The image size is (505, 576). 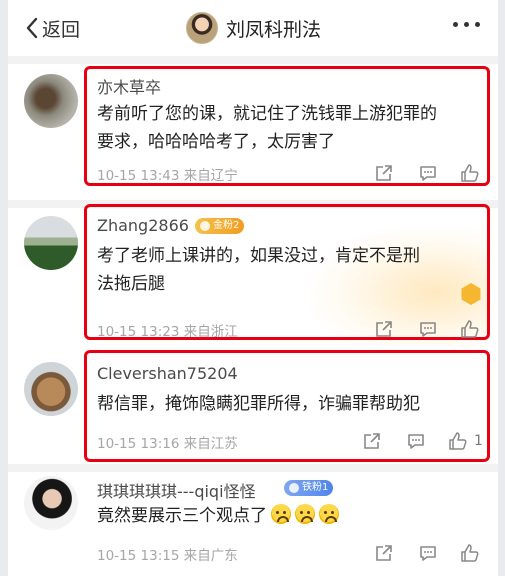 I want to click on comment-text: 考前听了您的课，就记住了洗钱罪上游犯罪的 要求，哈哈哈哈考了，太厉害了, so click(x=291, y=128).